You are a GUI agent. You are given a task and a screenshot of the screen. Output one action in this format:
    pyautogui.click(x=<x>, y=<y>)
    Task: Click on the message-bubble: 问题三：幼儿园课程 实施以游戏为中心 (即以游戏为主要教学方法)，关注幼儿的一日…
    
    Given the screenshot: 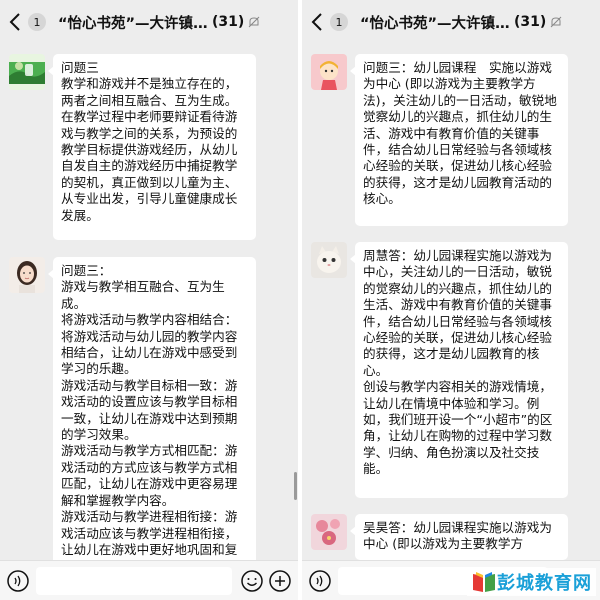 What is the action you would take?
    pyautogui.click(x=459, y=140)
    